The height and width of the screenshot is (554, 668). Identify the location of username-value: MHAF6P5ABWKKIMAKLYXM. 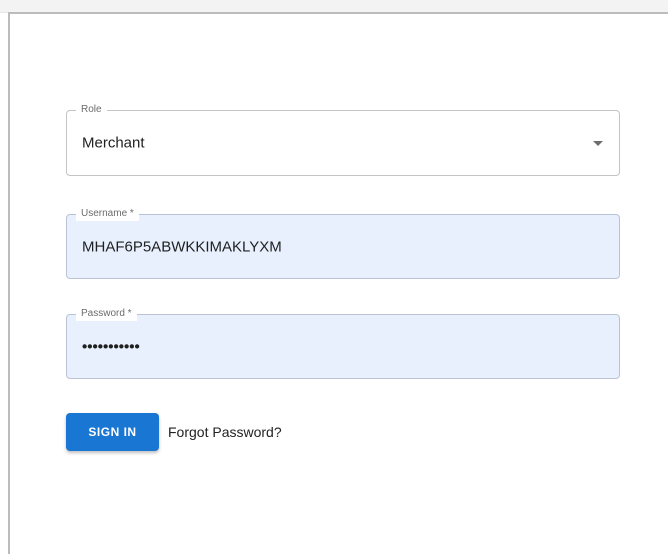
(182, 246).